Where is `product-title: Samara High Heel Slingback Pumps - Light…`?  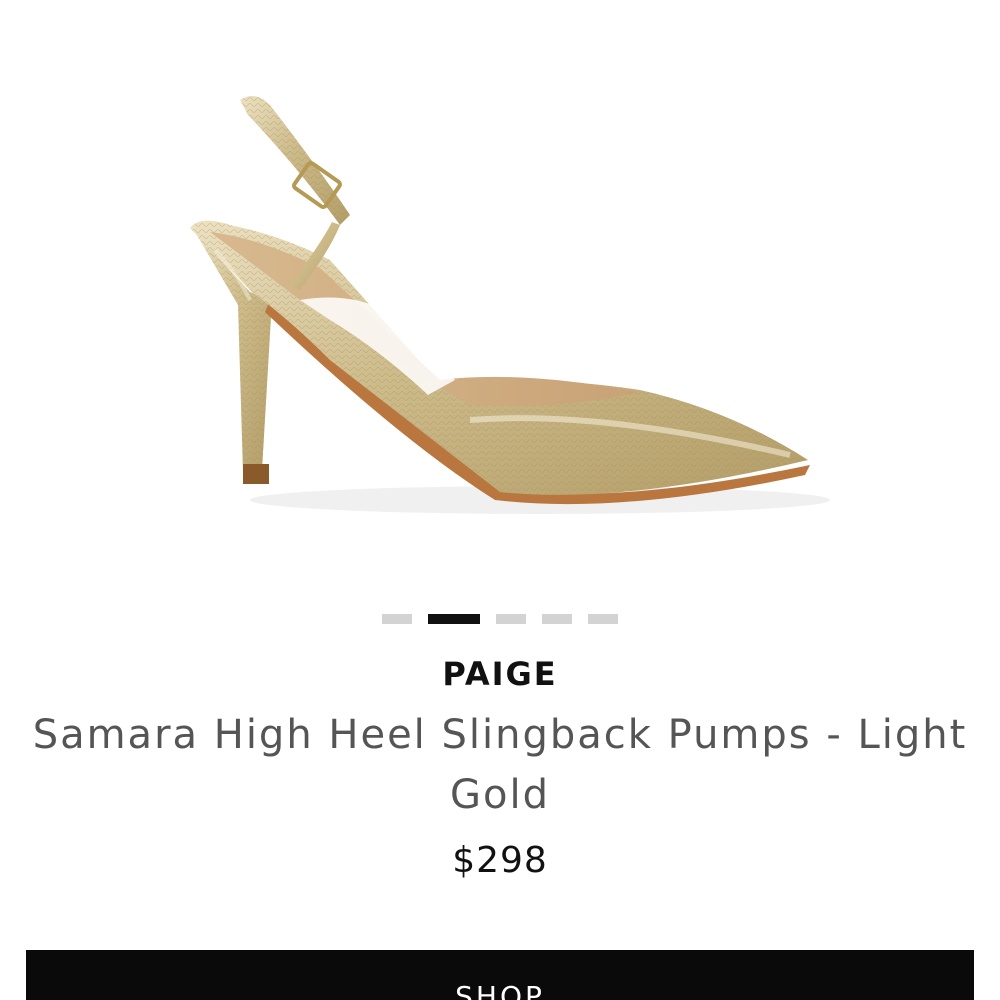 product-title: Samara High Heel Slingback Pumps - Light… is located at coordinates (500, 765).